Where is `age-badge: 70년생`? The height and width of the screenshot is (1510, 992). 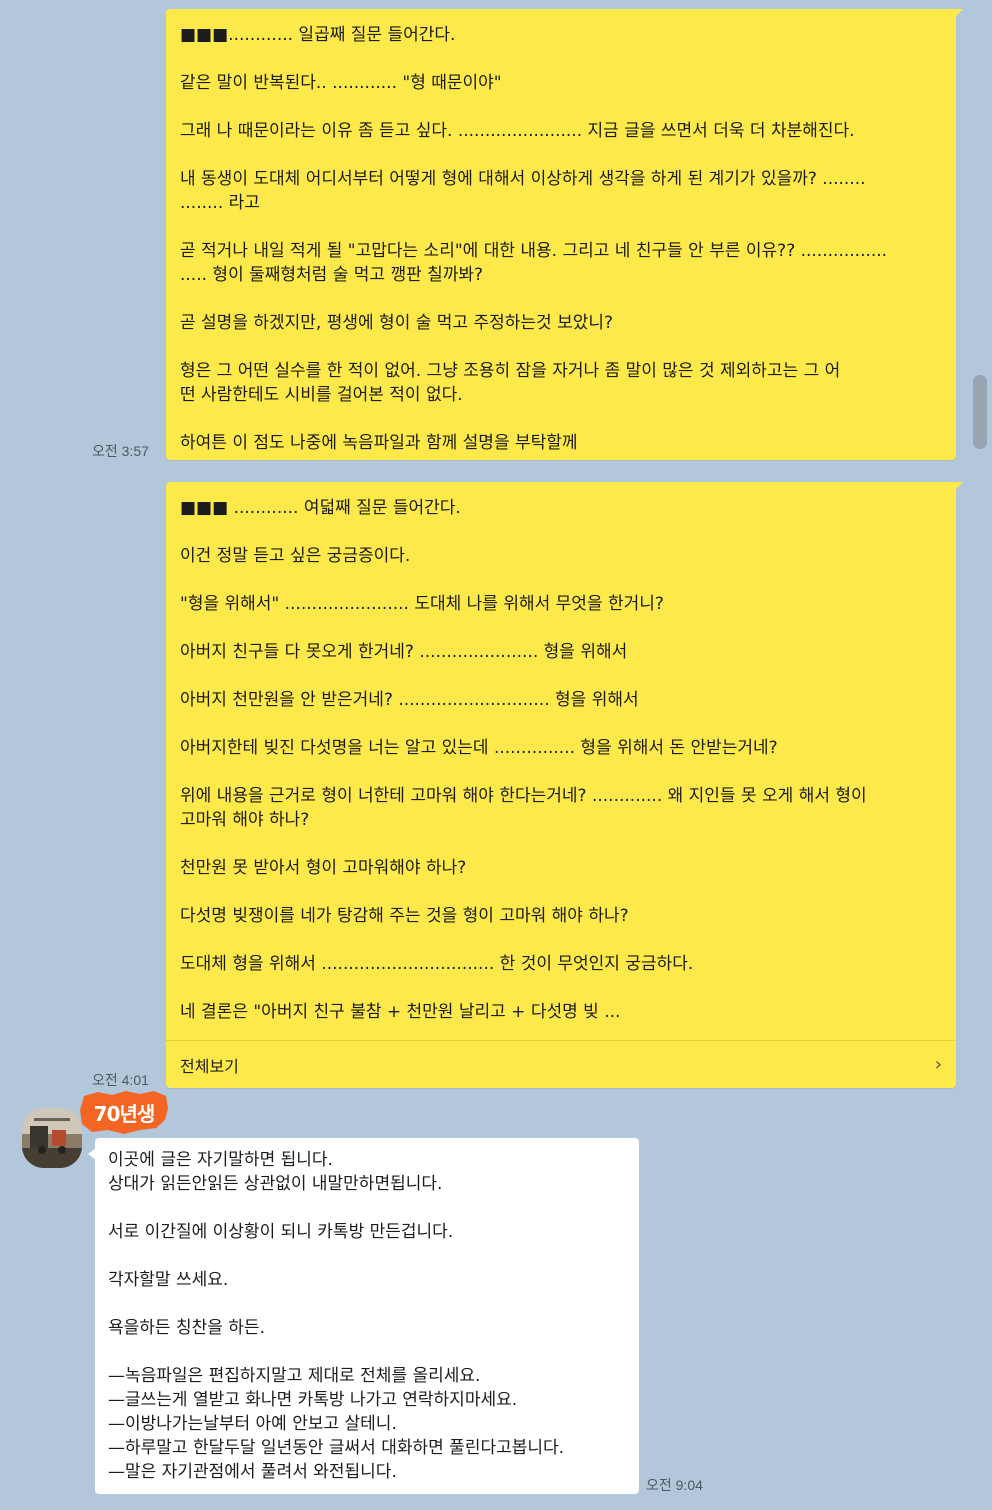 age-badge: 70년생 is located at coordinates (124, 1114).